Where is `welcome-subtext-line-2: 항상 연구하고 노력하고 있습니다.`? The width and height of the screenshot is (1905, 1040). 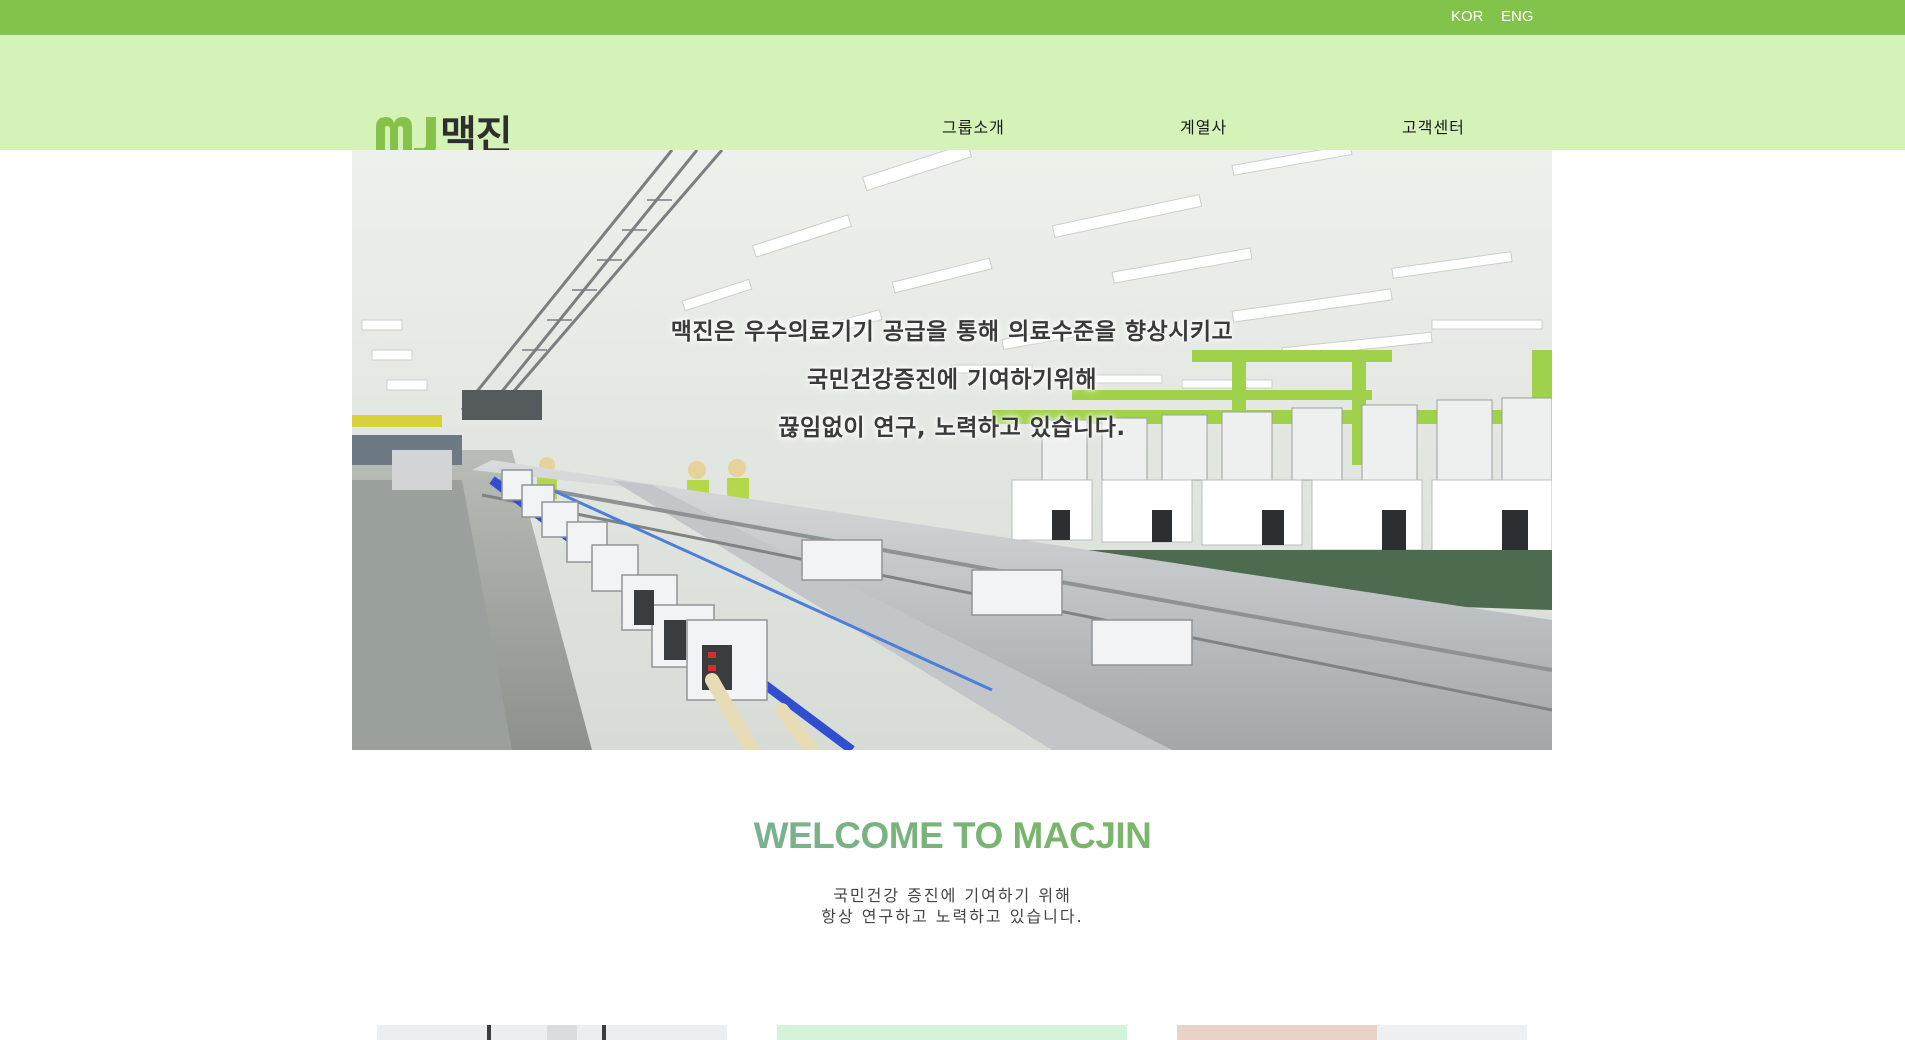 welcome-subtext-line-2: 항상 연구하고 노력하고 있습니다. is located at coordinates (952, 916).